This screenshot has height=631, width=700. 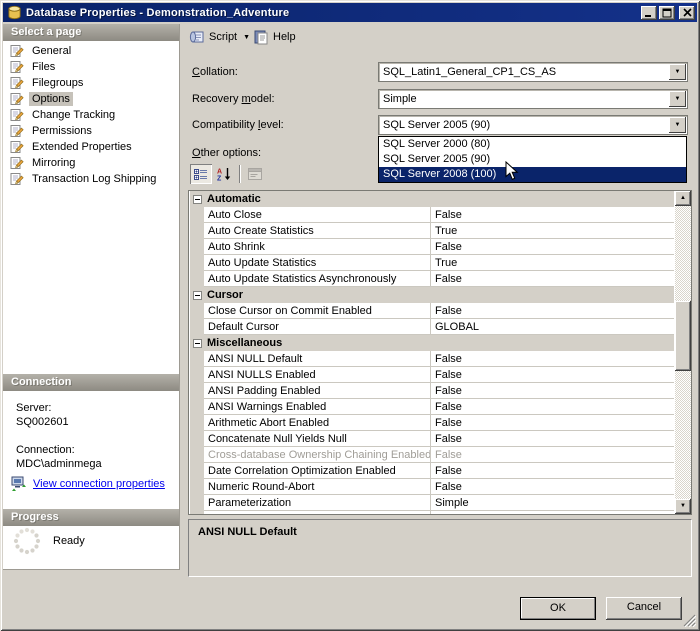 What do you see at coordinates (317, 279) in the screenshot?
I see `grid-property-name: Auto Update Statistics Asynchronously` at bounding box center [317, 279].